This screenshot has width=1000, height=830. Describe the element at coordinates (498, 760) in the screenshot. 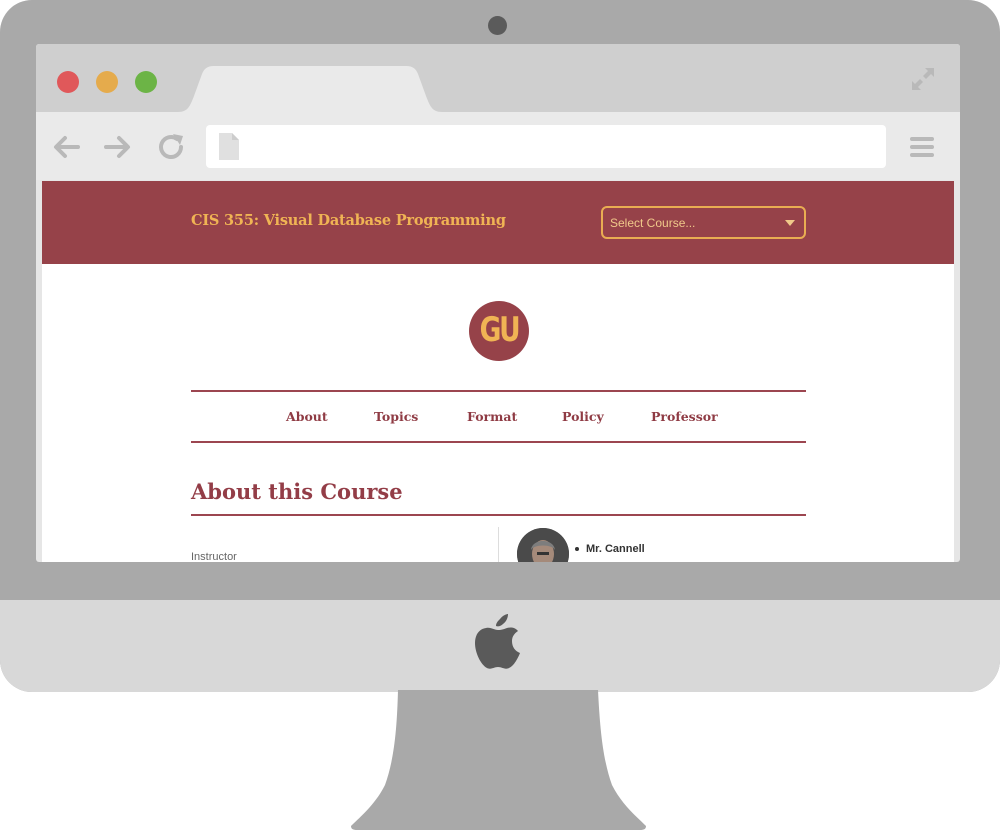

I see `monitor-stand` at that location.